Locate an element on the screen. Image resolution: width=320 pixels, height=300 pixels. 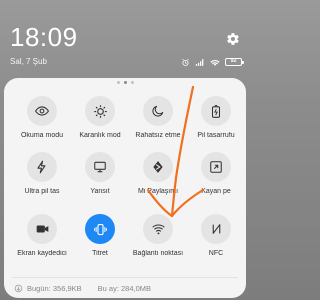
tile-nfc: NFC is located at coordinates (216, 241).